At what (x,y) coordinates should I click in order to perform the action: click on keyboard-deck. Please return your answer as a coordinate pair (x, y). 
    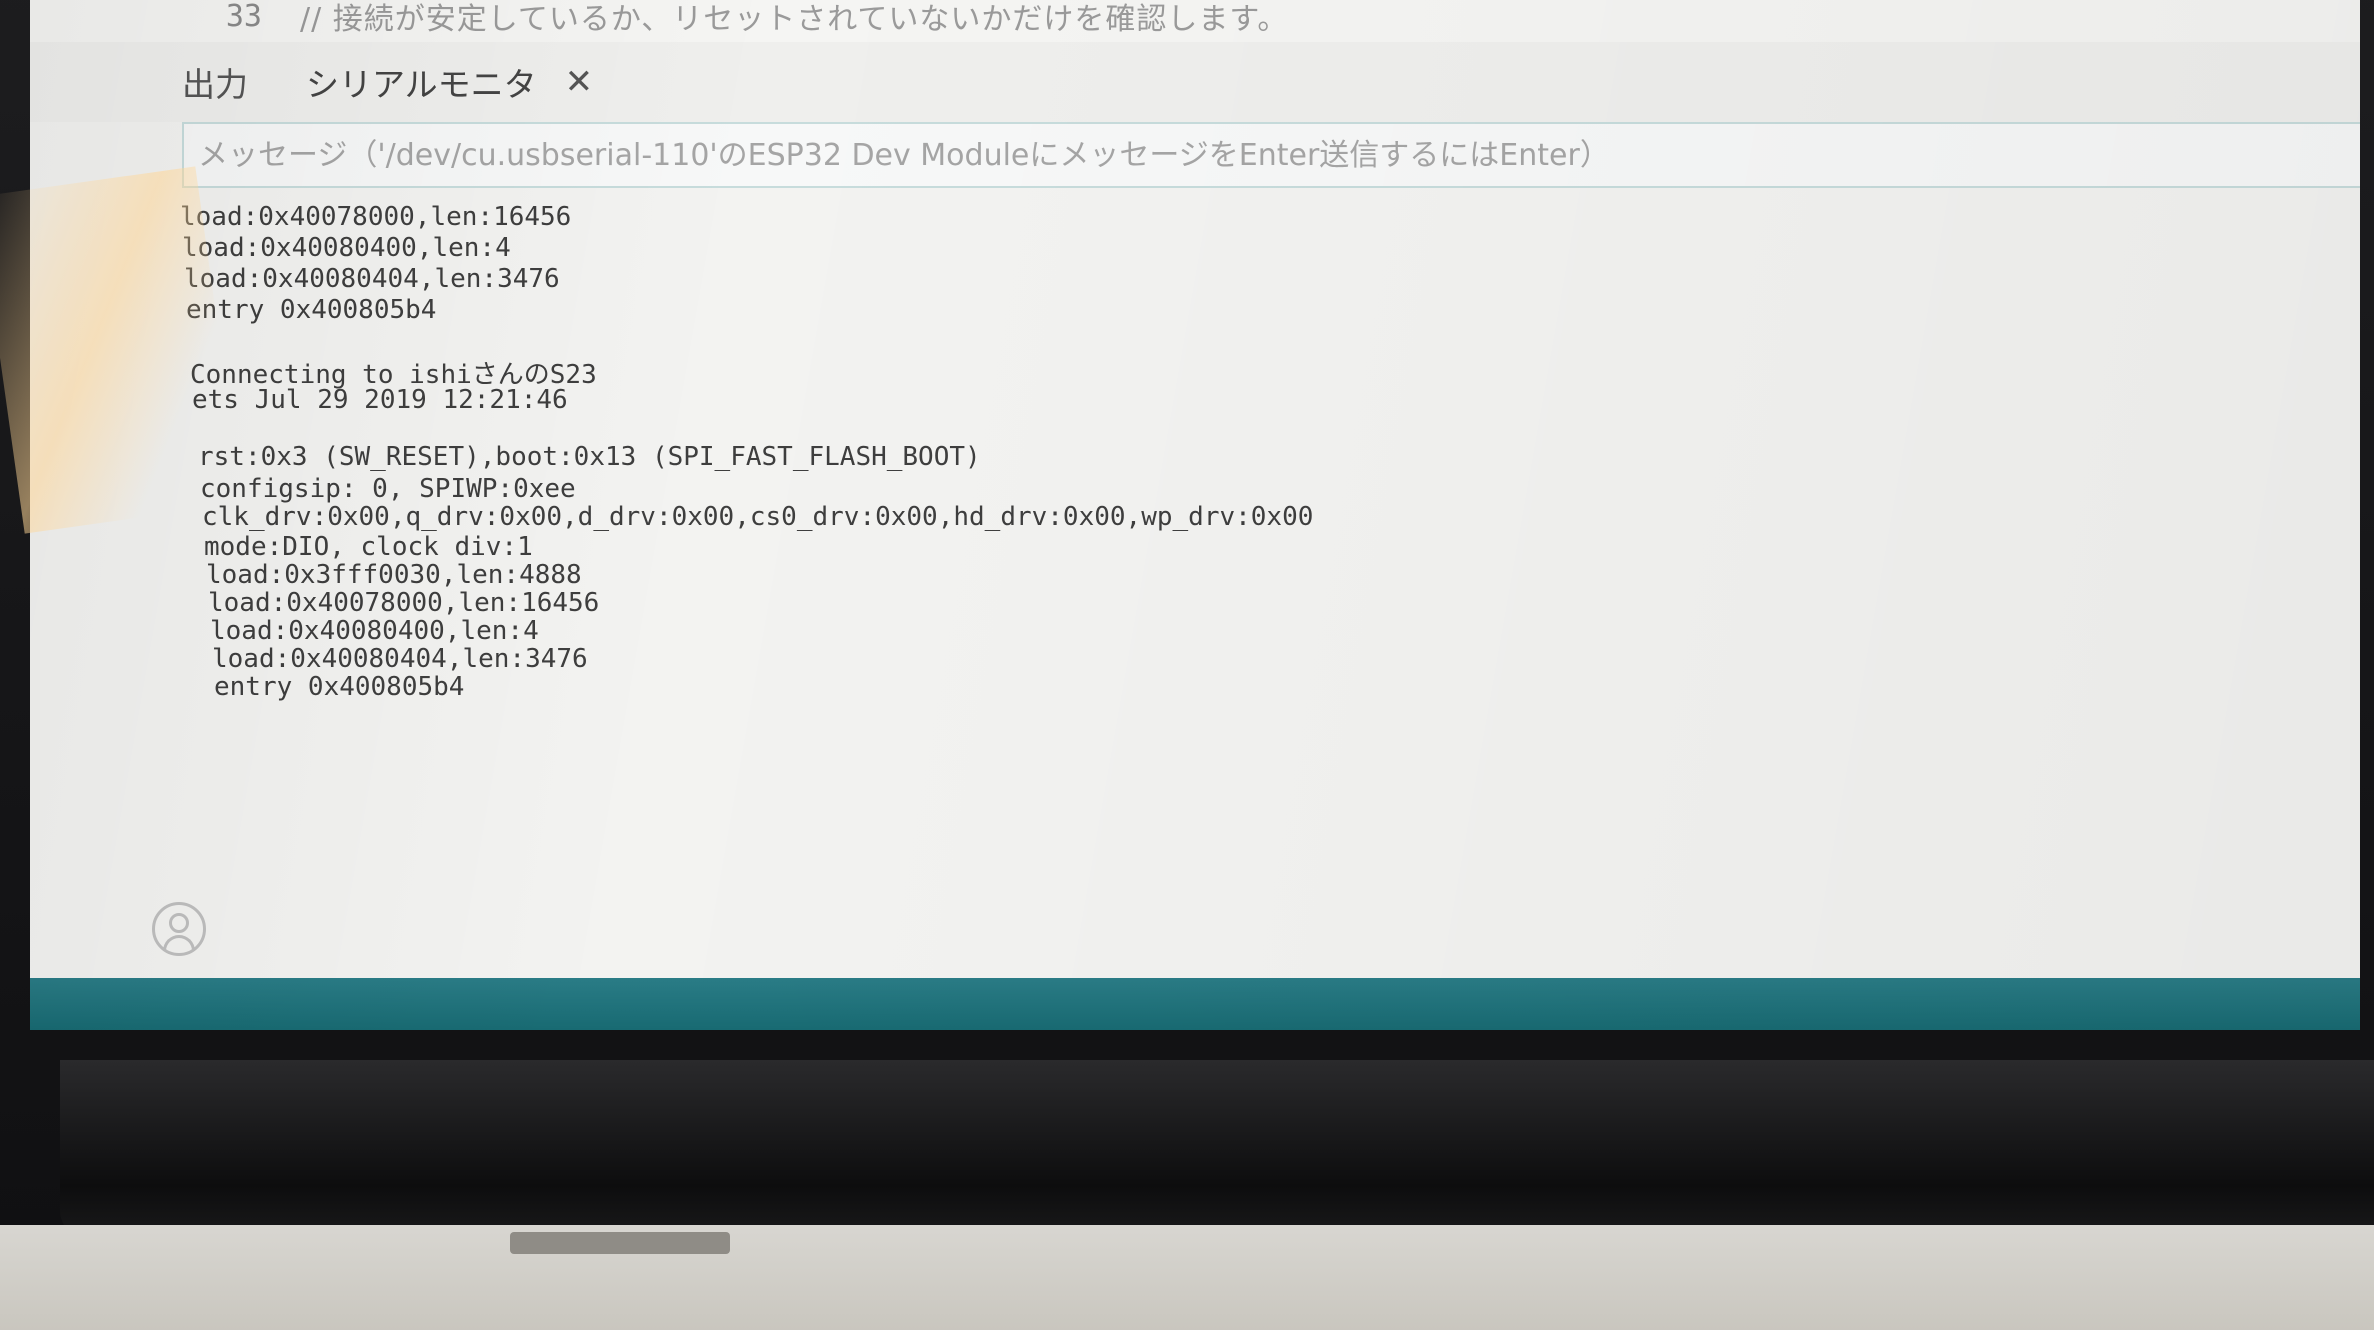
    Looking at the image, I should click on (1187, 1277).